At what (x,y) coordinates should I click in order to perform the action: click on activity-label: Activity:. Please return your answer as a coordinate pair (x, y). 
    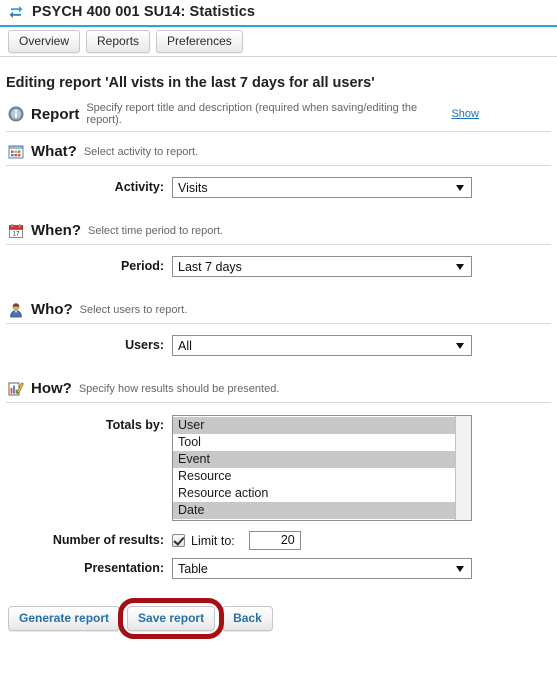
    Looking at the image, I should click on (139, 187).